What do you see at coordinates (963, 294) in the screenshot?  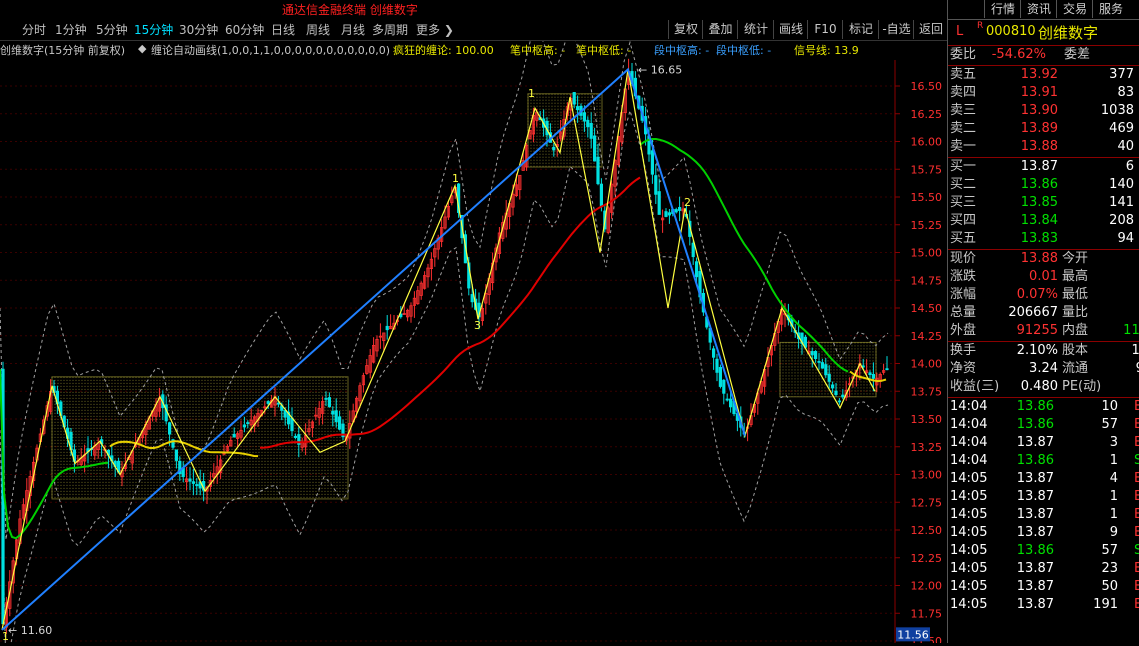 I see `stat-label: 涨幅` at bounding box center [963, 294].